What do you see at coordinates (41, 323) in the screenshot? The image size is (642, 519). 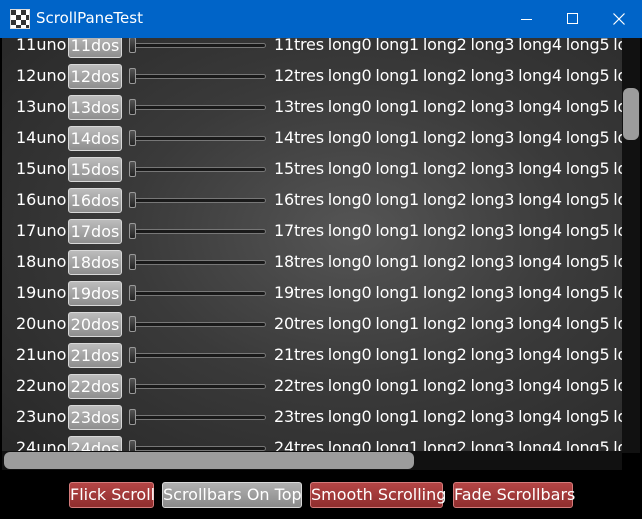 I see `uno-label: 20uno` at bounding box center [41, 323].